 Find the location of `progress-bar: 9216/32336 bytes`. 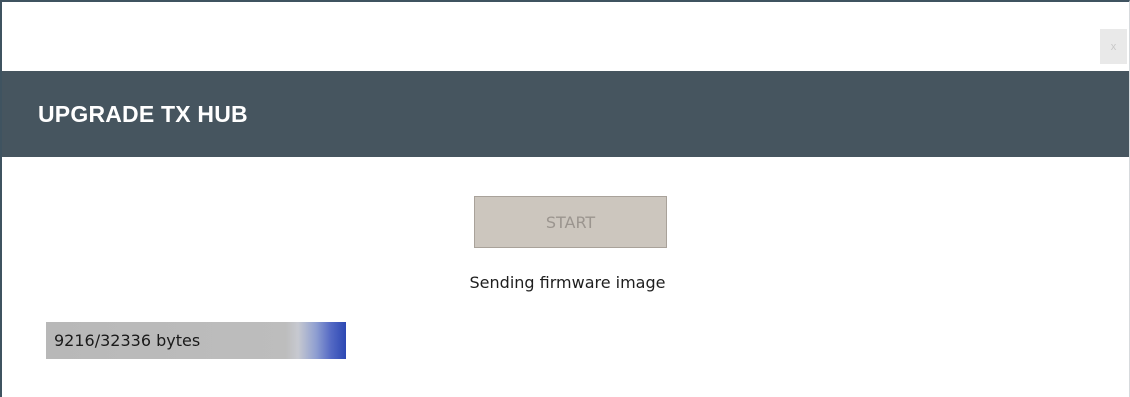

progress-bar: 9216/32336 bytes is located at coordinates (196, 340).